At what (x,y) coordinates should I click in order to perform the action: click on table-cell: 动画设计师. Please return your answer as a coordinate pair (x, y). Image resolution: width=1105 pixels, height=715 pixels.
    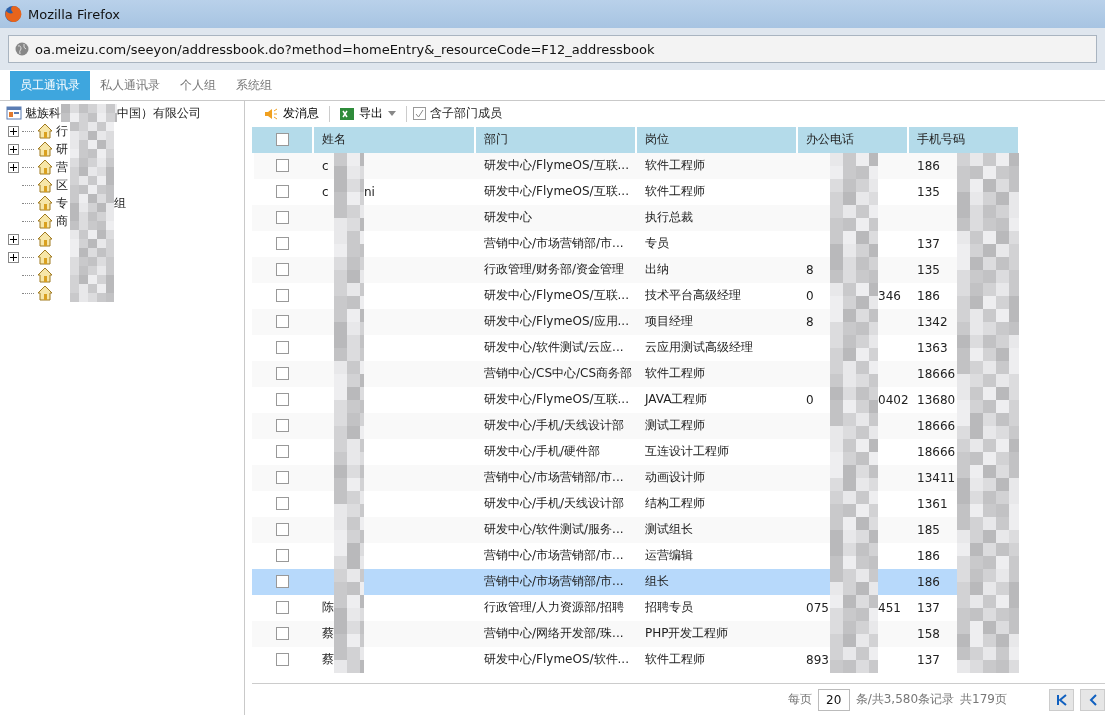
    Looking at the image, I should click on (675, 478).